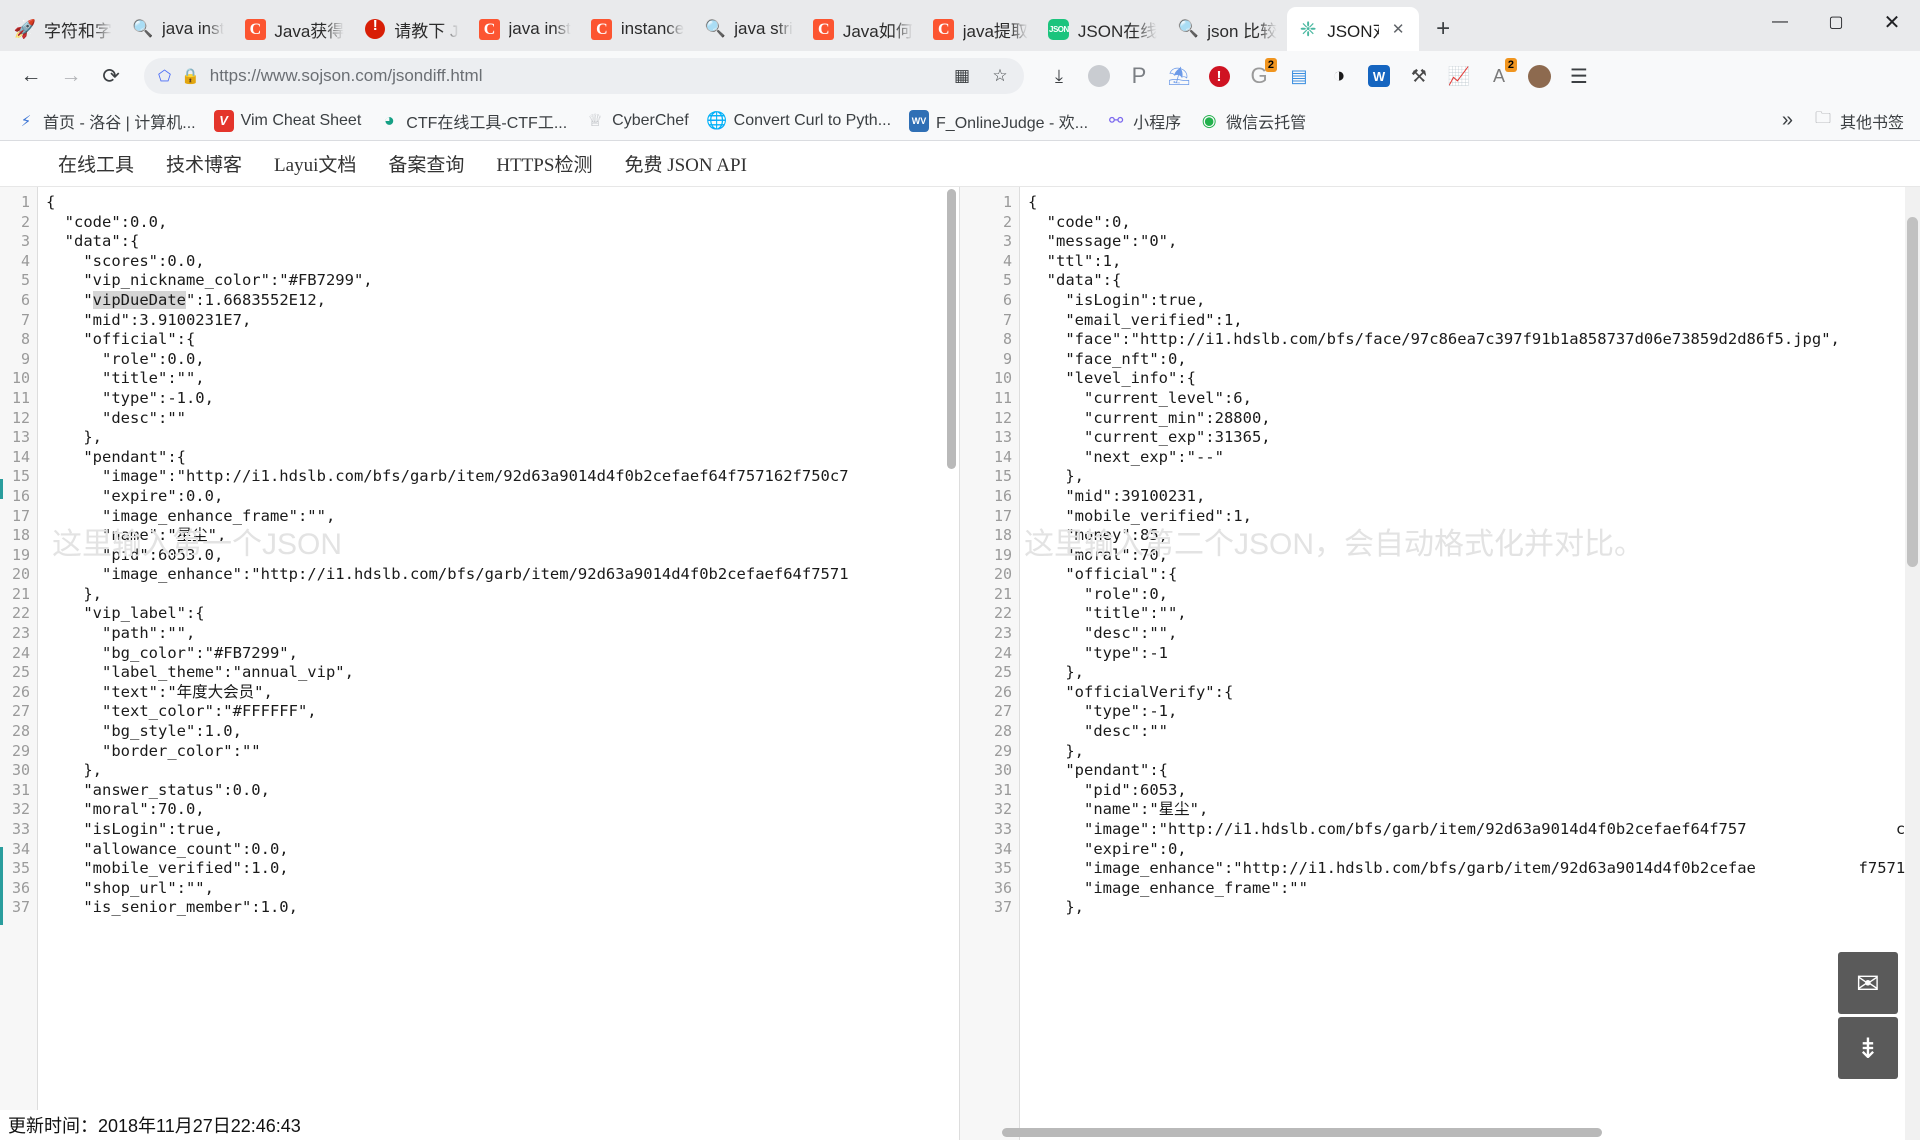 Image resolution: width=1920 pixels, height=1140 pixels. I want to click on line-number: 32, so click(20, 809).